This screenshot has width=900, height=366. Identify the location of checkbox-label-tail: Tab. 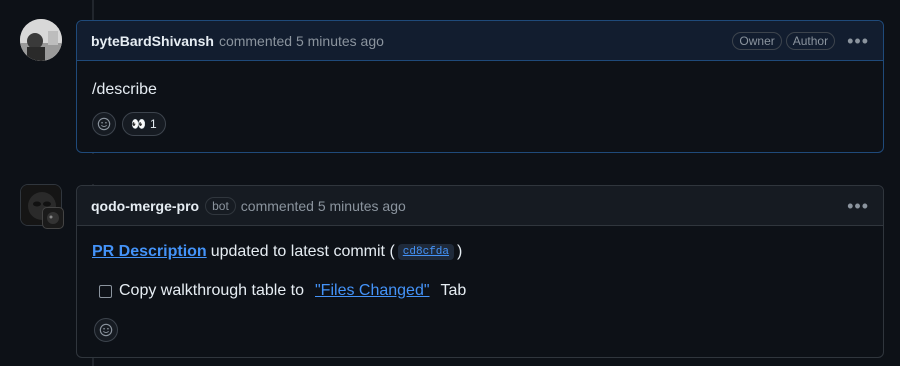
(453, 290).